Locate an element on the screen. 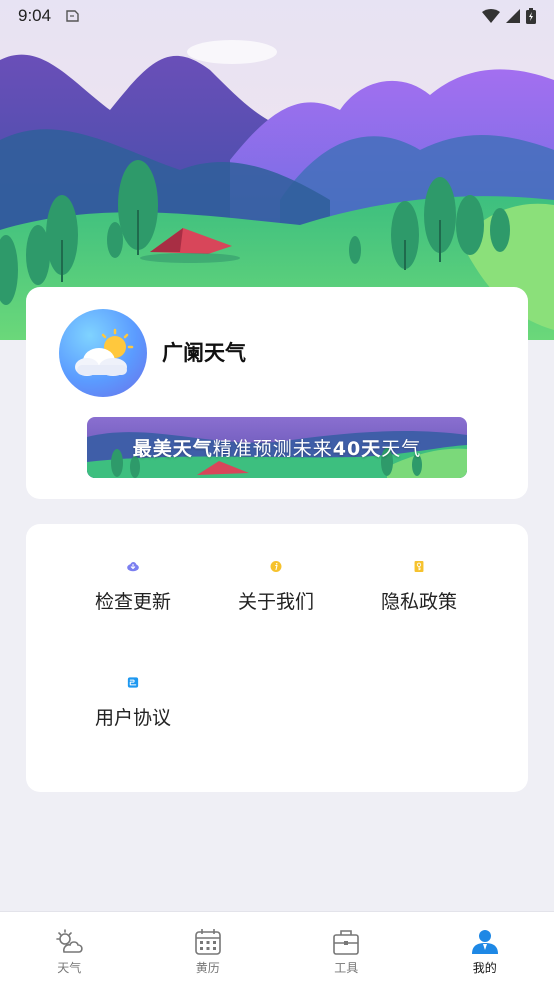 This screenshot has width=554, height=984. user-agreement-button: 用户协议 is located at coordinates (133, 685).